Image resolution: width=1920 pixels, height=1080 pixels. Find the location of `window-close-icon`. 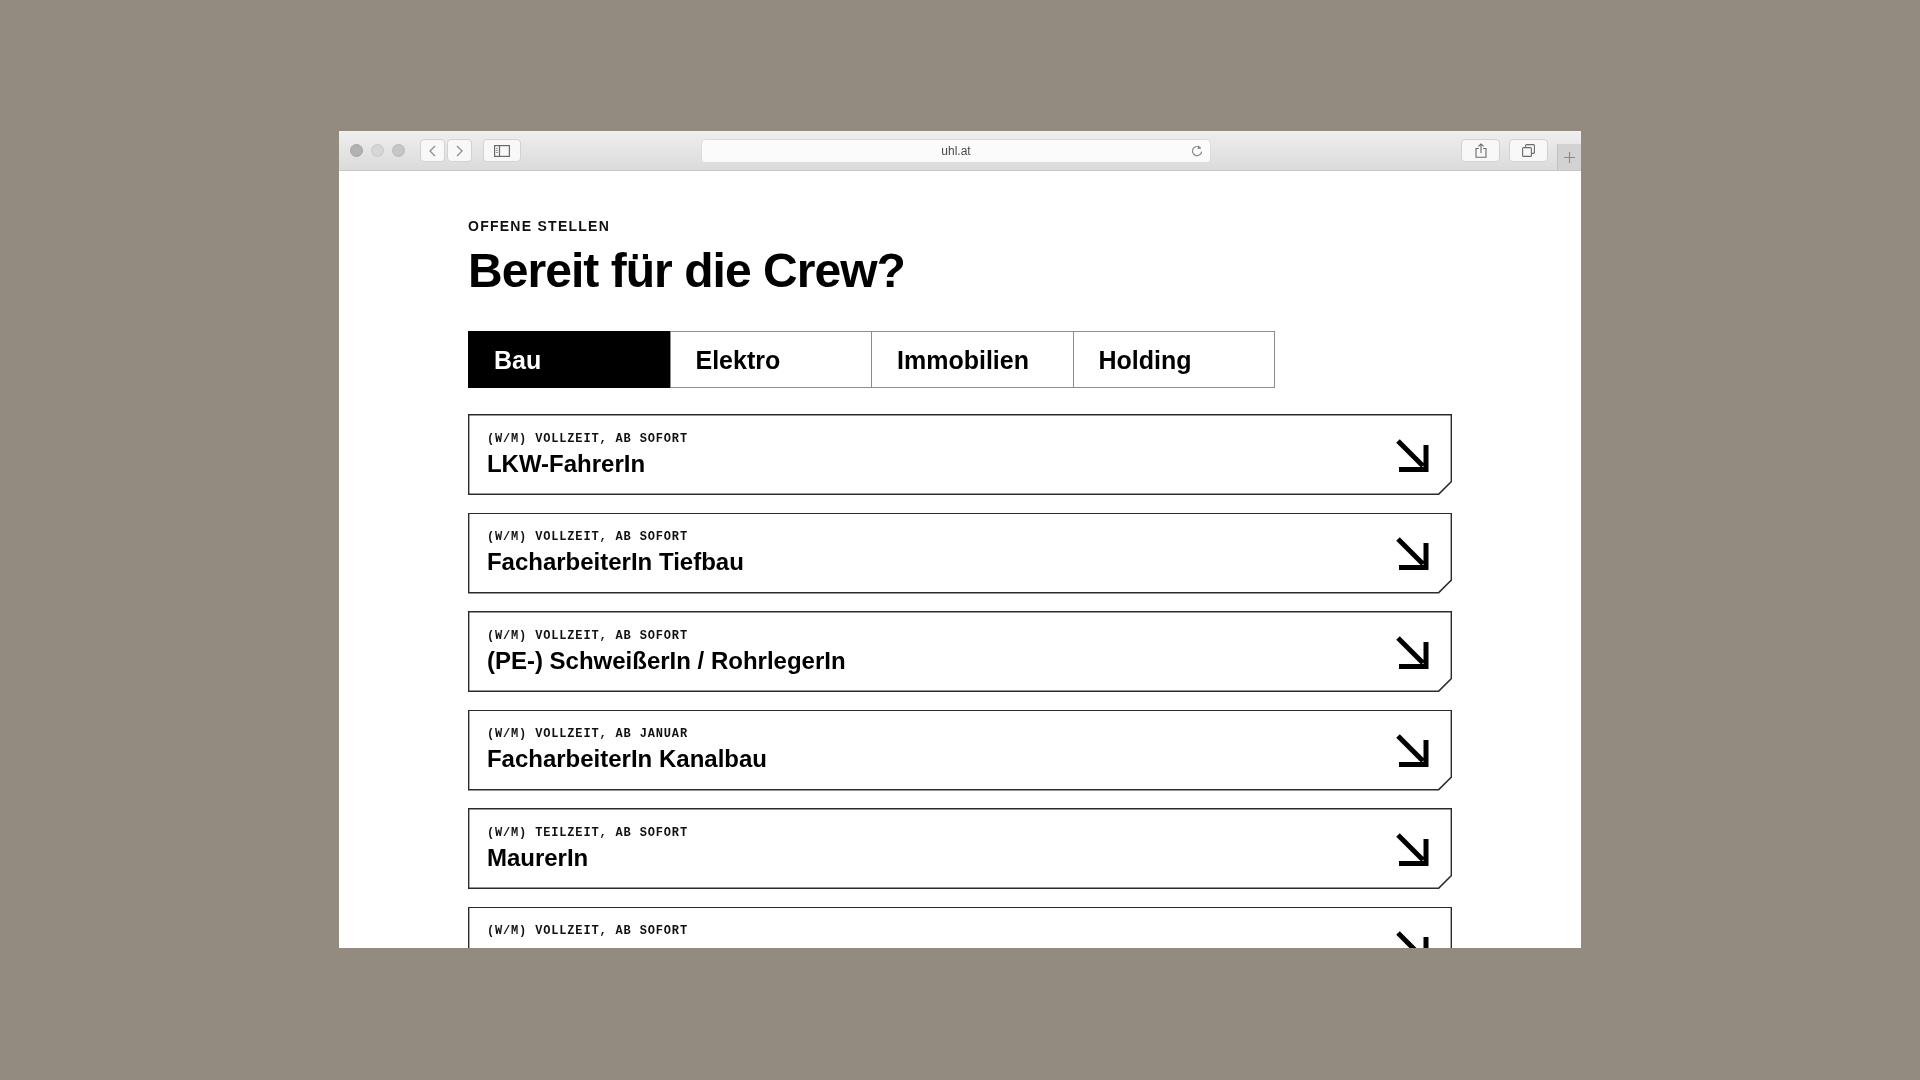

window-close-icon is located at coordinates (356, 150).